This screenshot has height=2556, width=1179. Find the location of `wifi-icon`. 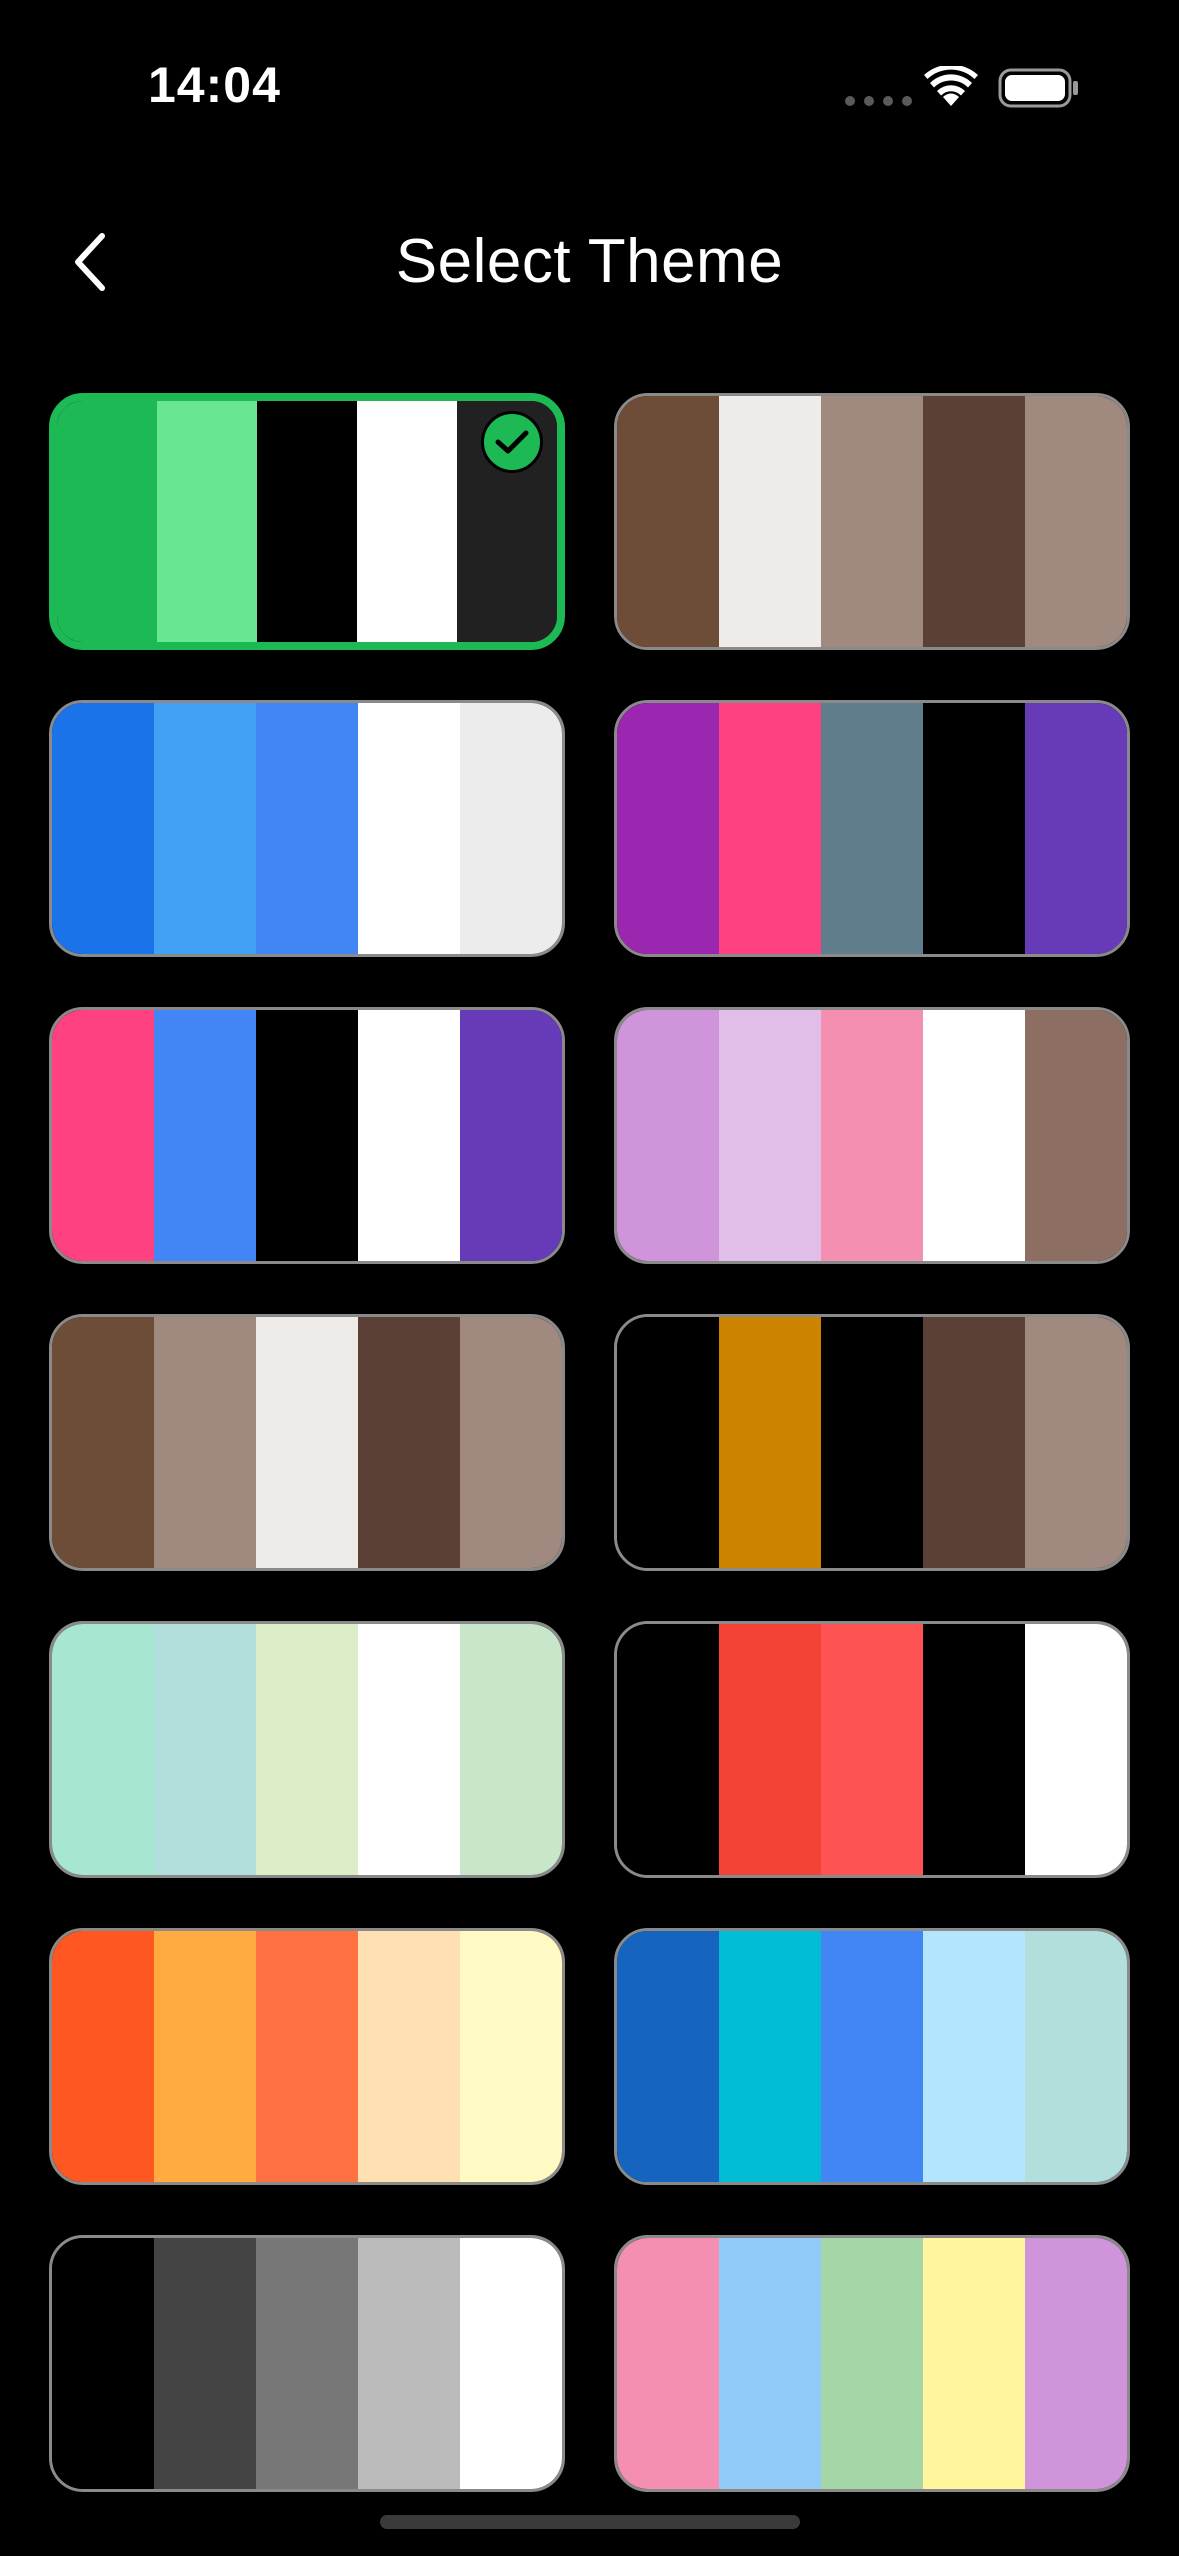

wifi-icon is located at coordinates (951, 86).